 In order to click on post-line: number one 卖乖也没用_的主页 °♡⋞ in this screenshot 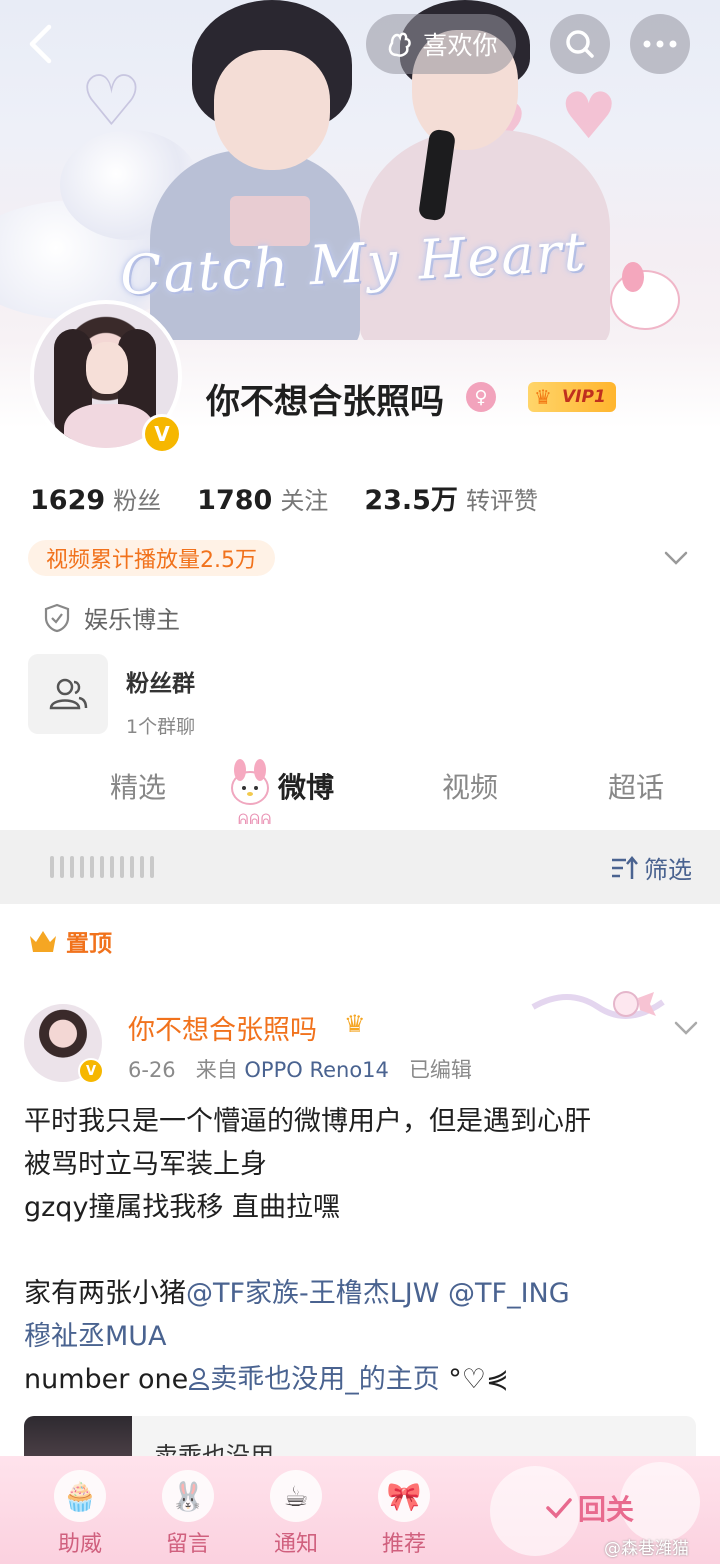, I will do `click(364, 1379)`.